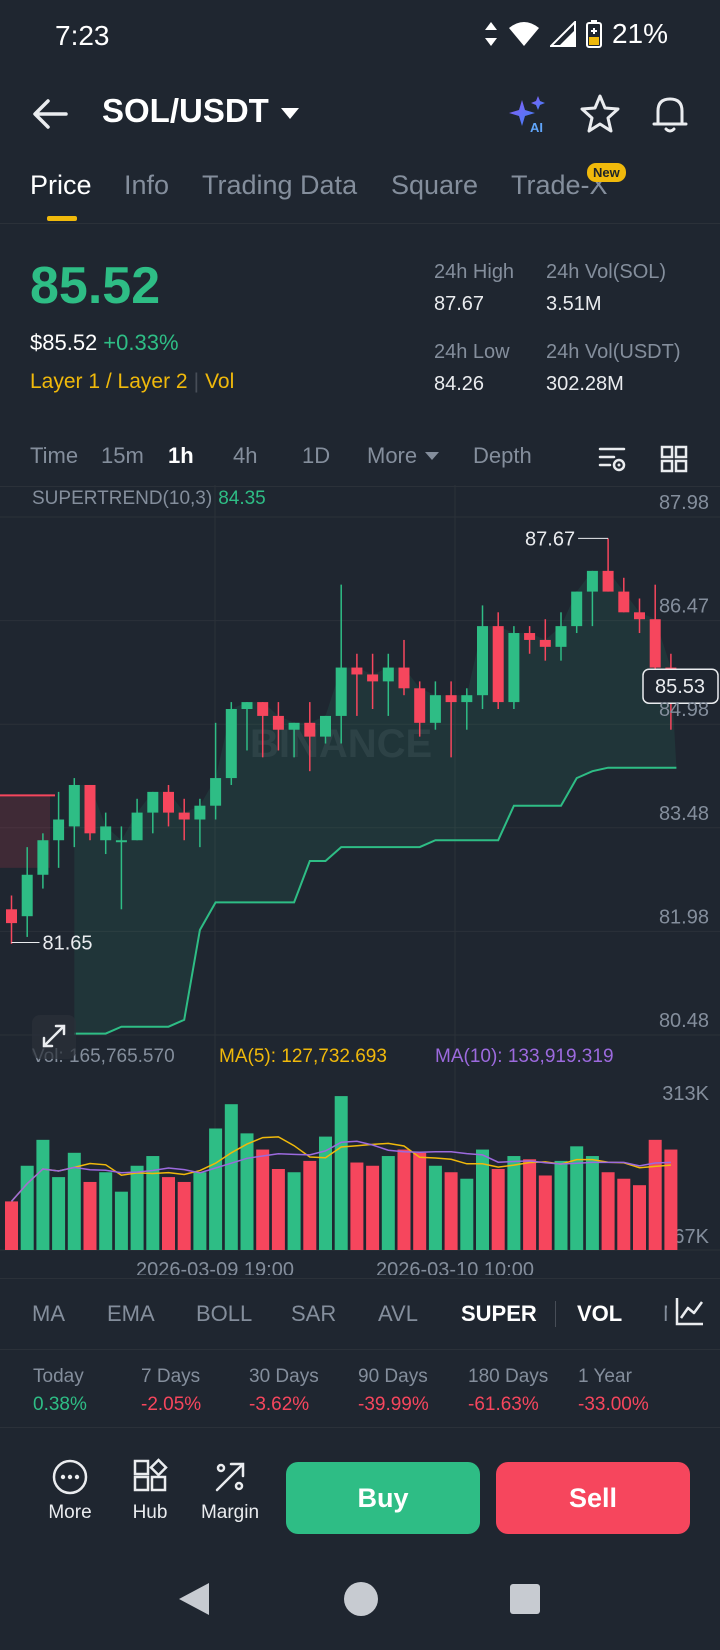 The width and height of the screenshot is (720, 1650). I want to click on current-price-label: 85.53, so click(680, 687).